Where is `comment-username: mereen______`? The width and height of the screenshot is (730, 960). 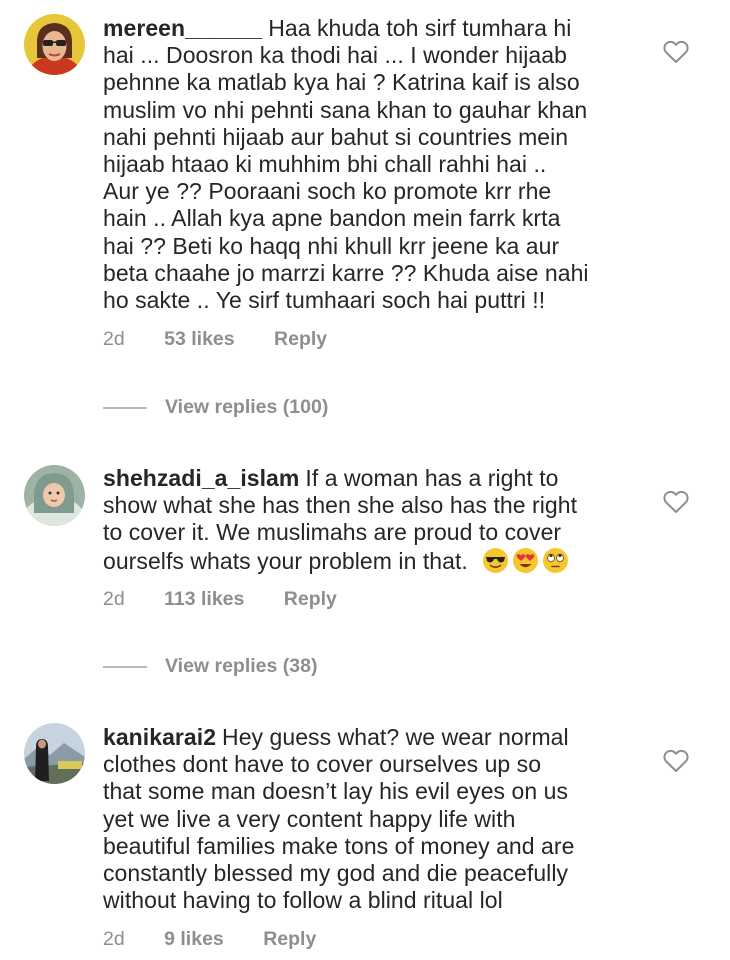
comment-username: mereen______ is located at coordinates (182, 28).